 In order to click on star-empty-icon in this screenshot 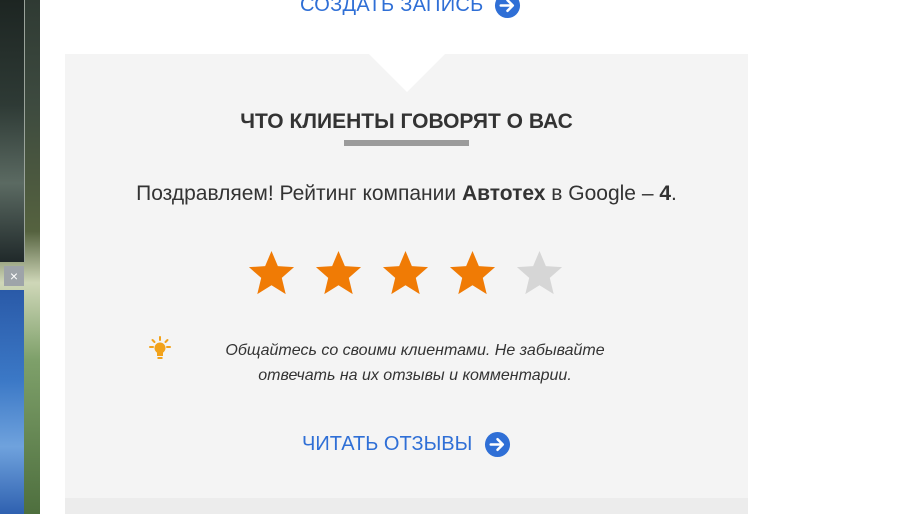, I will do `click(539, 272)`.